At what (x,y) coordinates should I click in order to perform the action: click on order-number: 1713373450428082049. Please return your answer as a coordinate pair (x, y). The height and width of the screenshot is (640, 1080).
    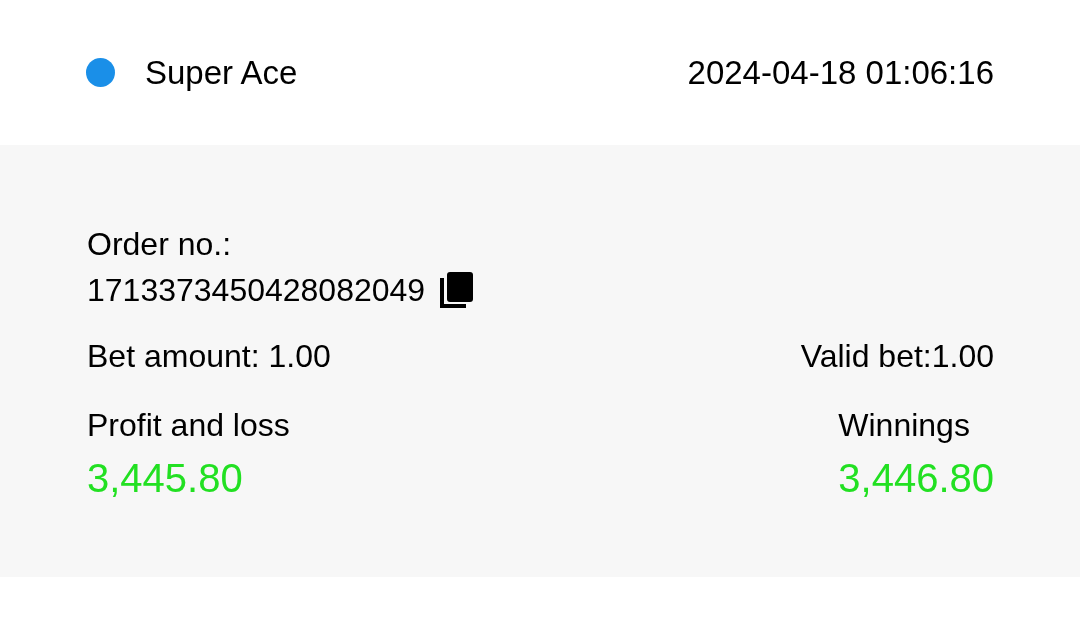
    Looking at the image, I should click on (256, 290).